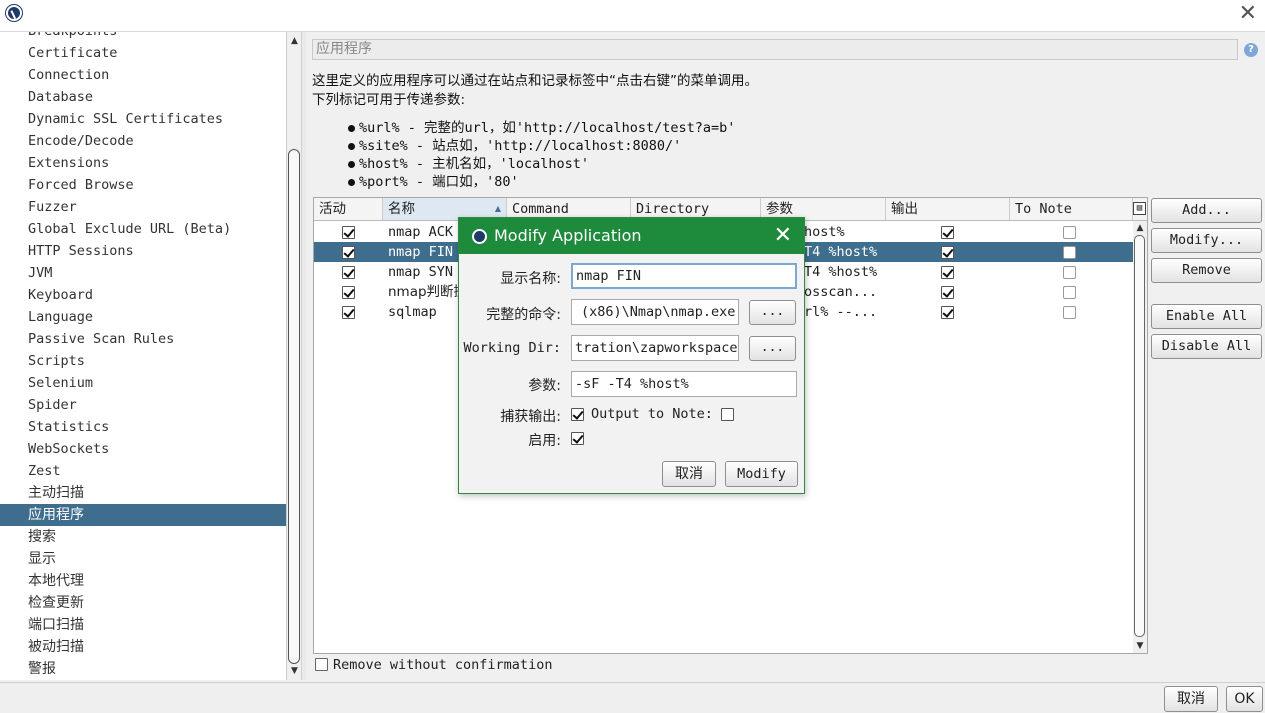 This screenshot has width=1265, height=713. Describe the element at coordinates (143, 493) in the screenshot. I see `tree-item-active-scan: 主动扫描` at that location.